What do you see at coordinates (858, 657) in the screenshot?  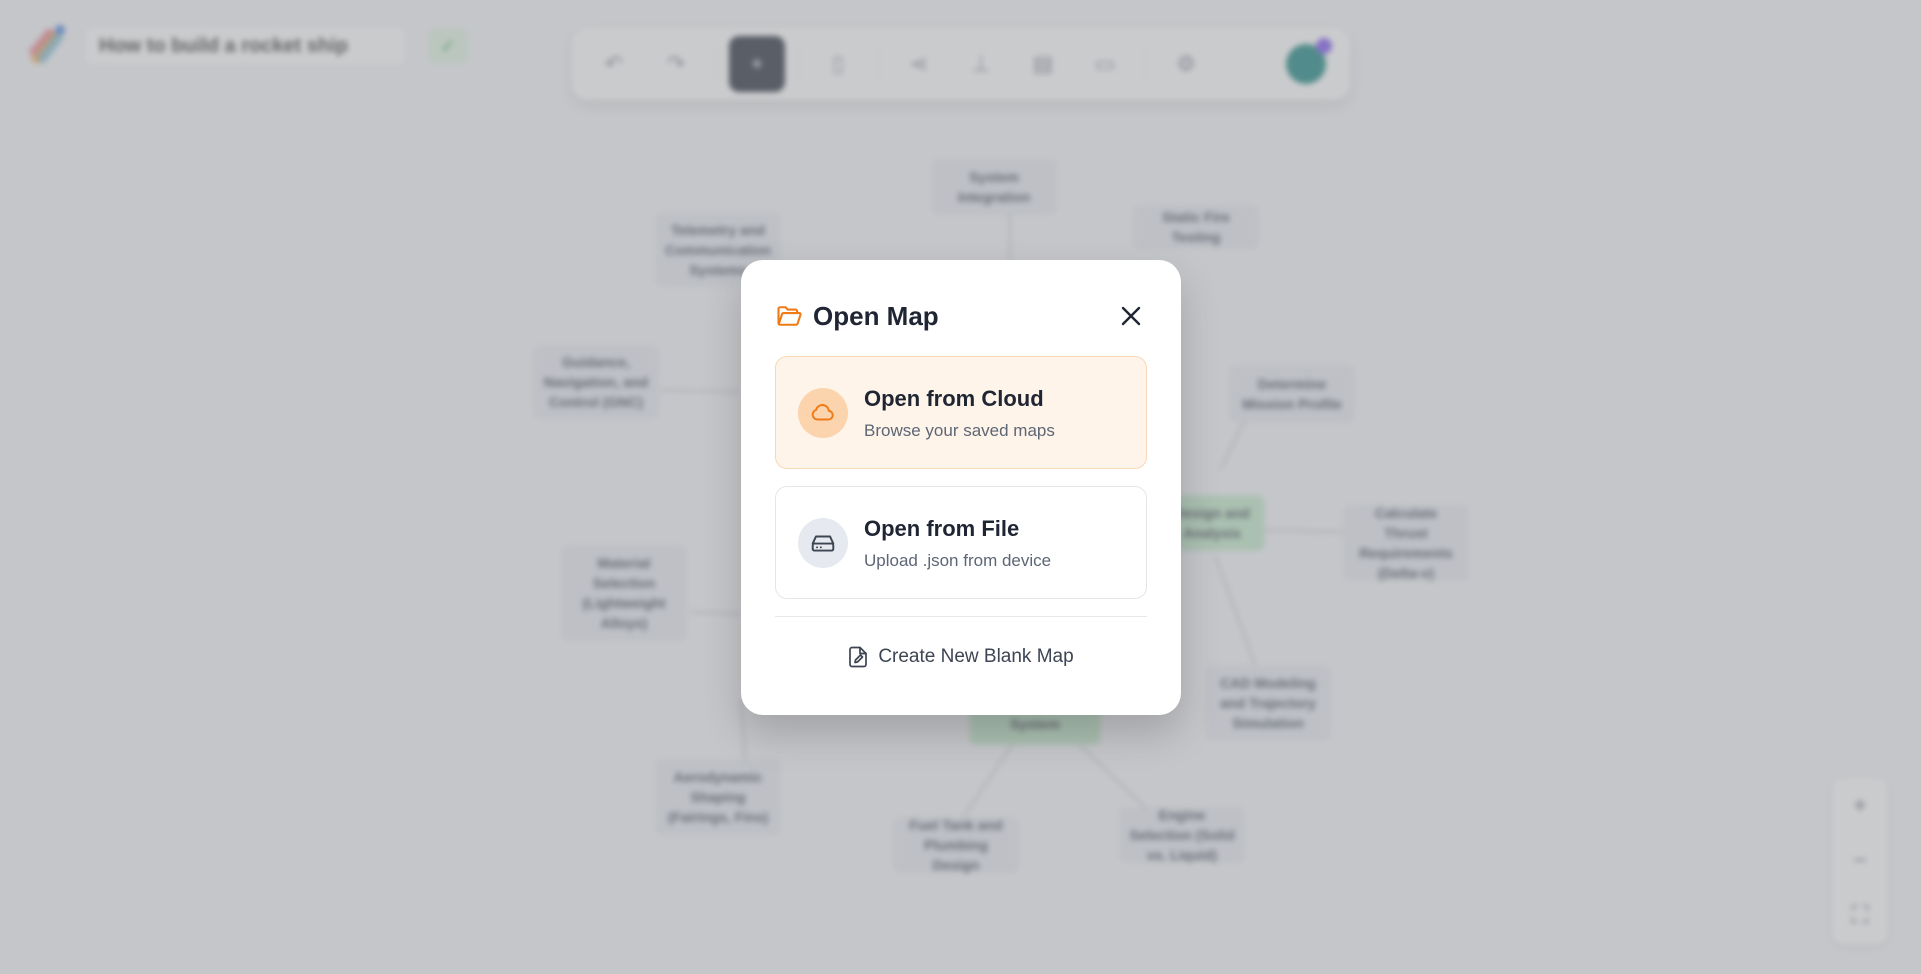 I see `file-edit-icon` at bounding box center [858, 657].